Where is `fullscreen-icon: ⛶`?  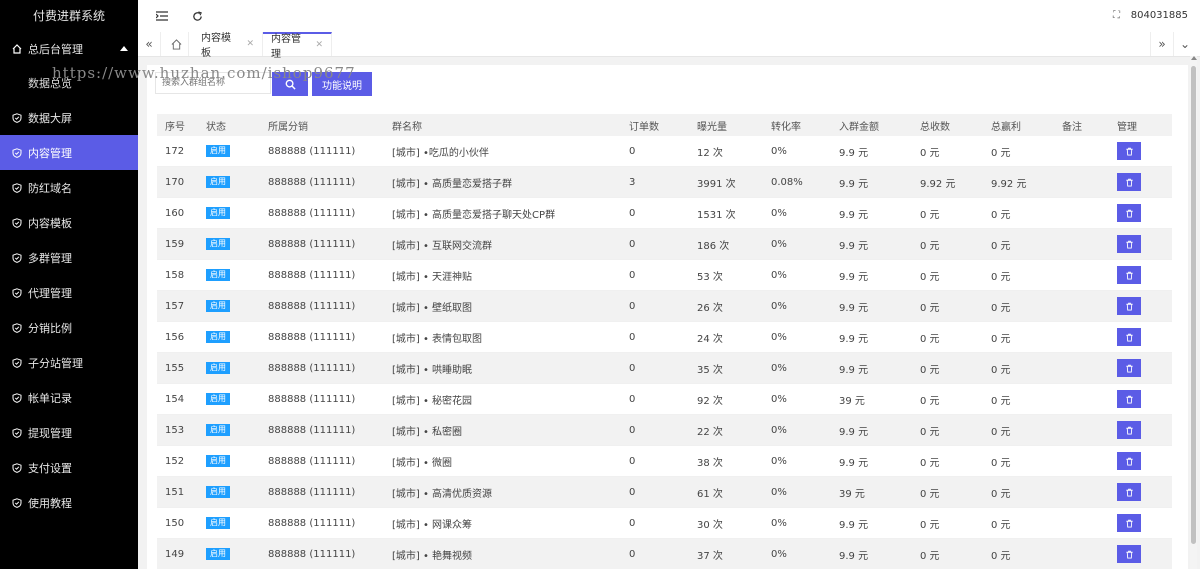 fullscreen-icon: ⛶ is located at coordinates (1116, 15).